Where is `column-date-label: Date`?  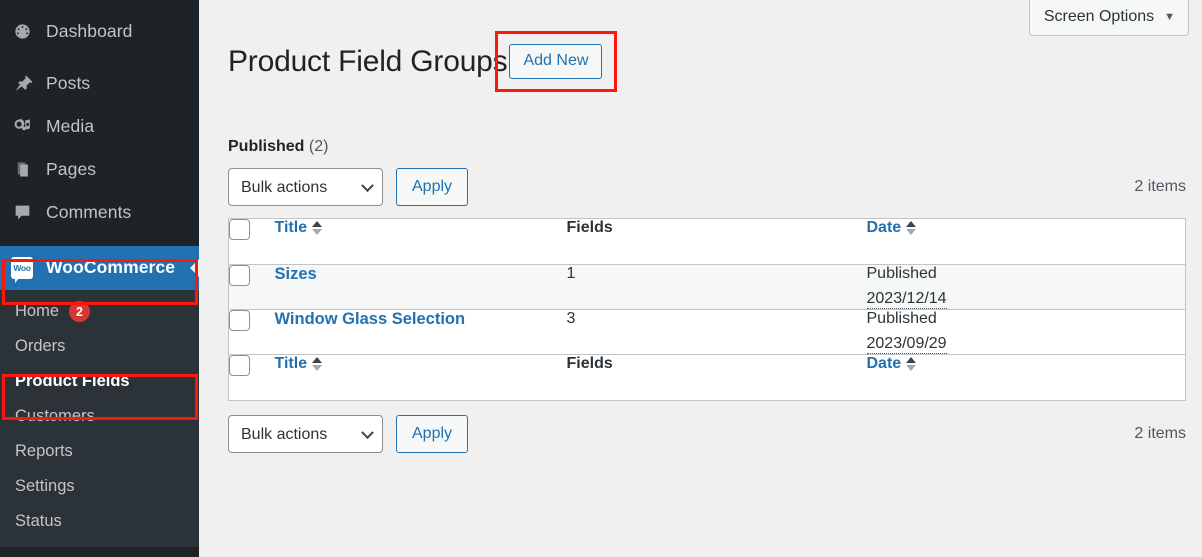 column-date-label: Date is located at coordinates (884, 364).